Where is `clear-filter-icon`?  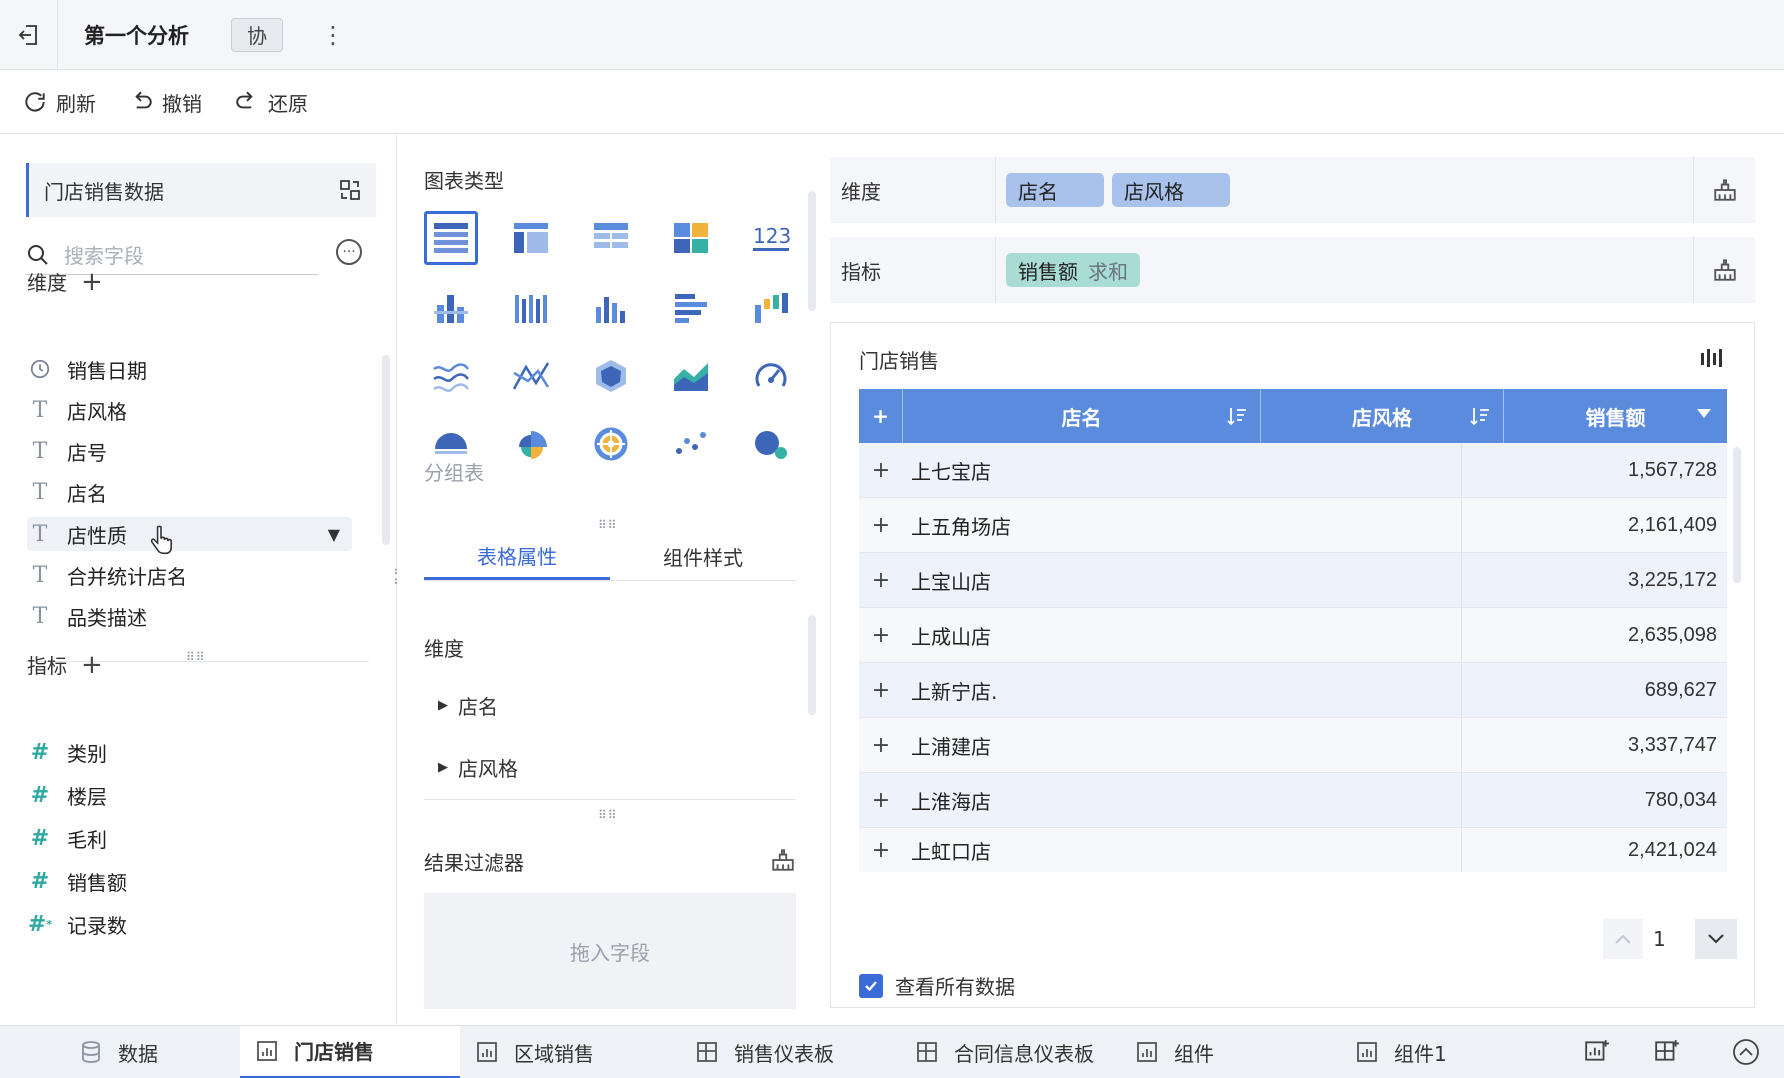 clear-filter-icon is located at coordinates (783, 860).